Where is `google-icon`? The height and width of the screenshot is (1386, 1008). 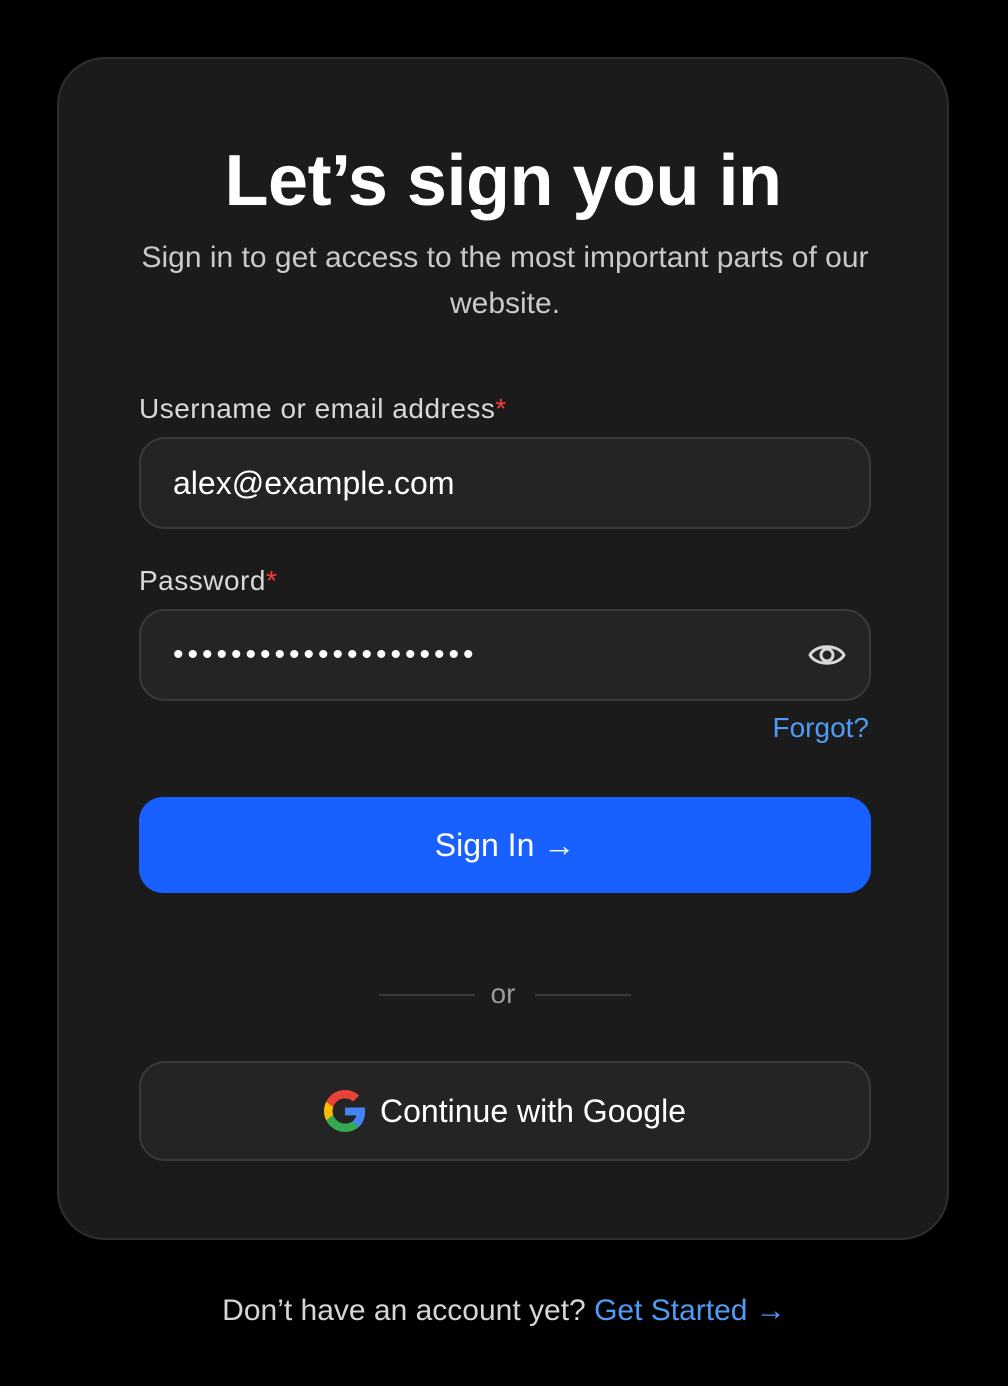
google-icon is located at coordinates (345, 1111).